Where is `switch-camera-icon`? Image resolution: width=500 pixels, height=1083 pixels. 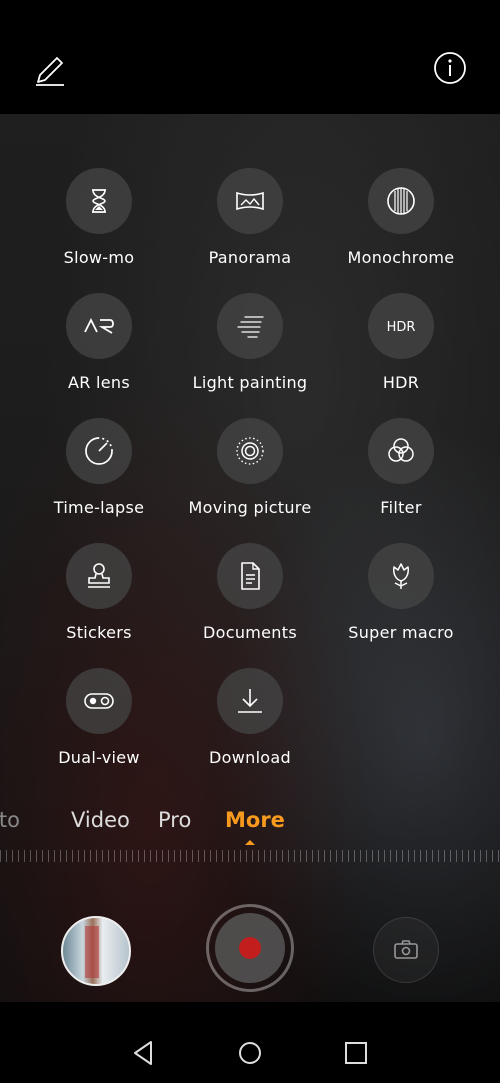 switch-camera-icon is located at coordinates (406, 949).